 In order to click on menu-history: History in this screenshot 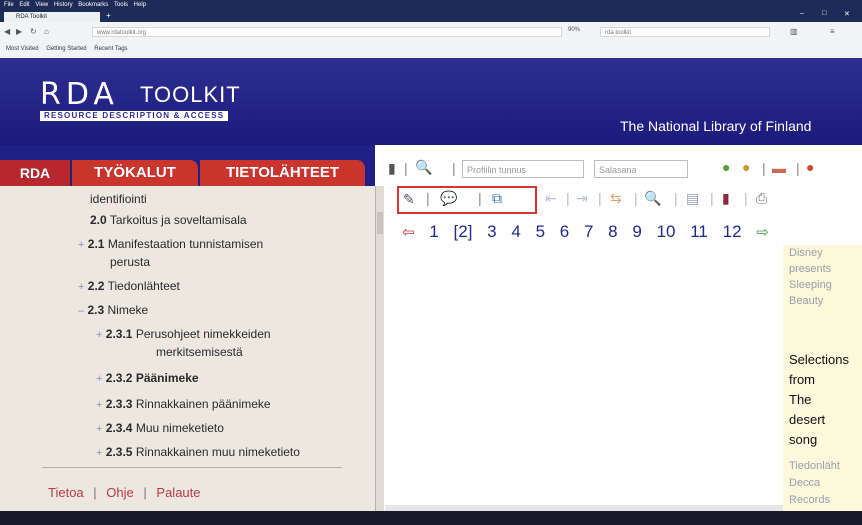, I will do `click(63, 5)`.